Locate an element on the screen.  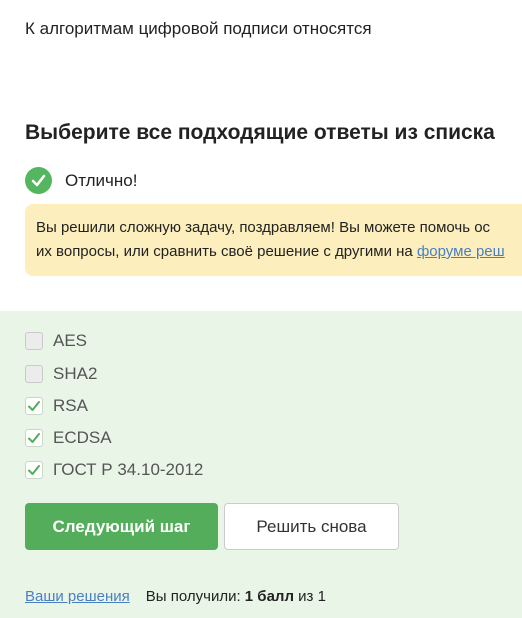
option-ecdsa: ECDSA is located at coordinates (68, 438).